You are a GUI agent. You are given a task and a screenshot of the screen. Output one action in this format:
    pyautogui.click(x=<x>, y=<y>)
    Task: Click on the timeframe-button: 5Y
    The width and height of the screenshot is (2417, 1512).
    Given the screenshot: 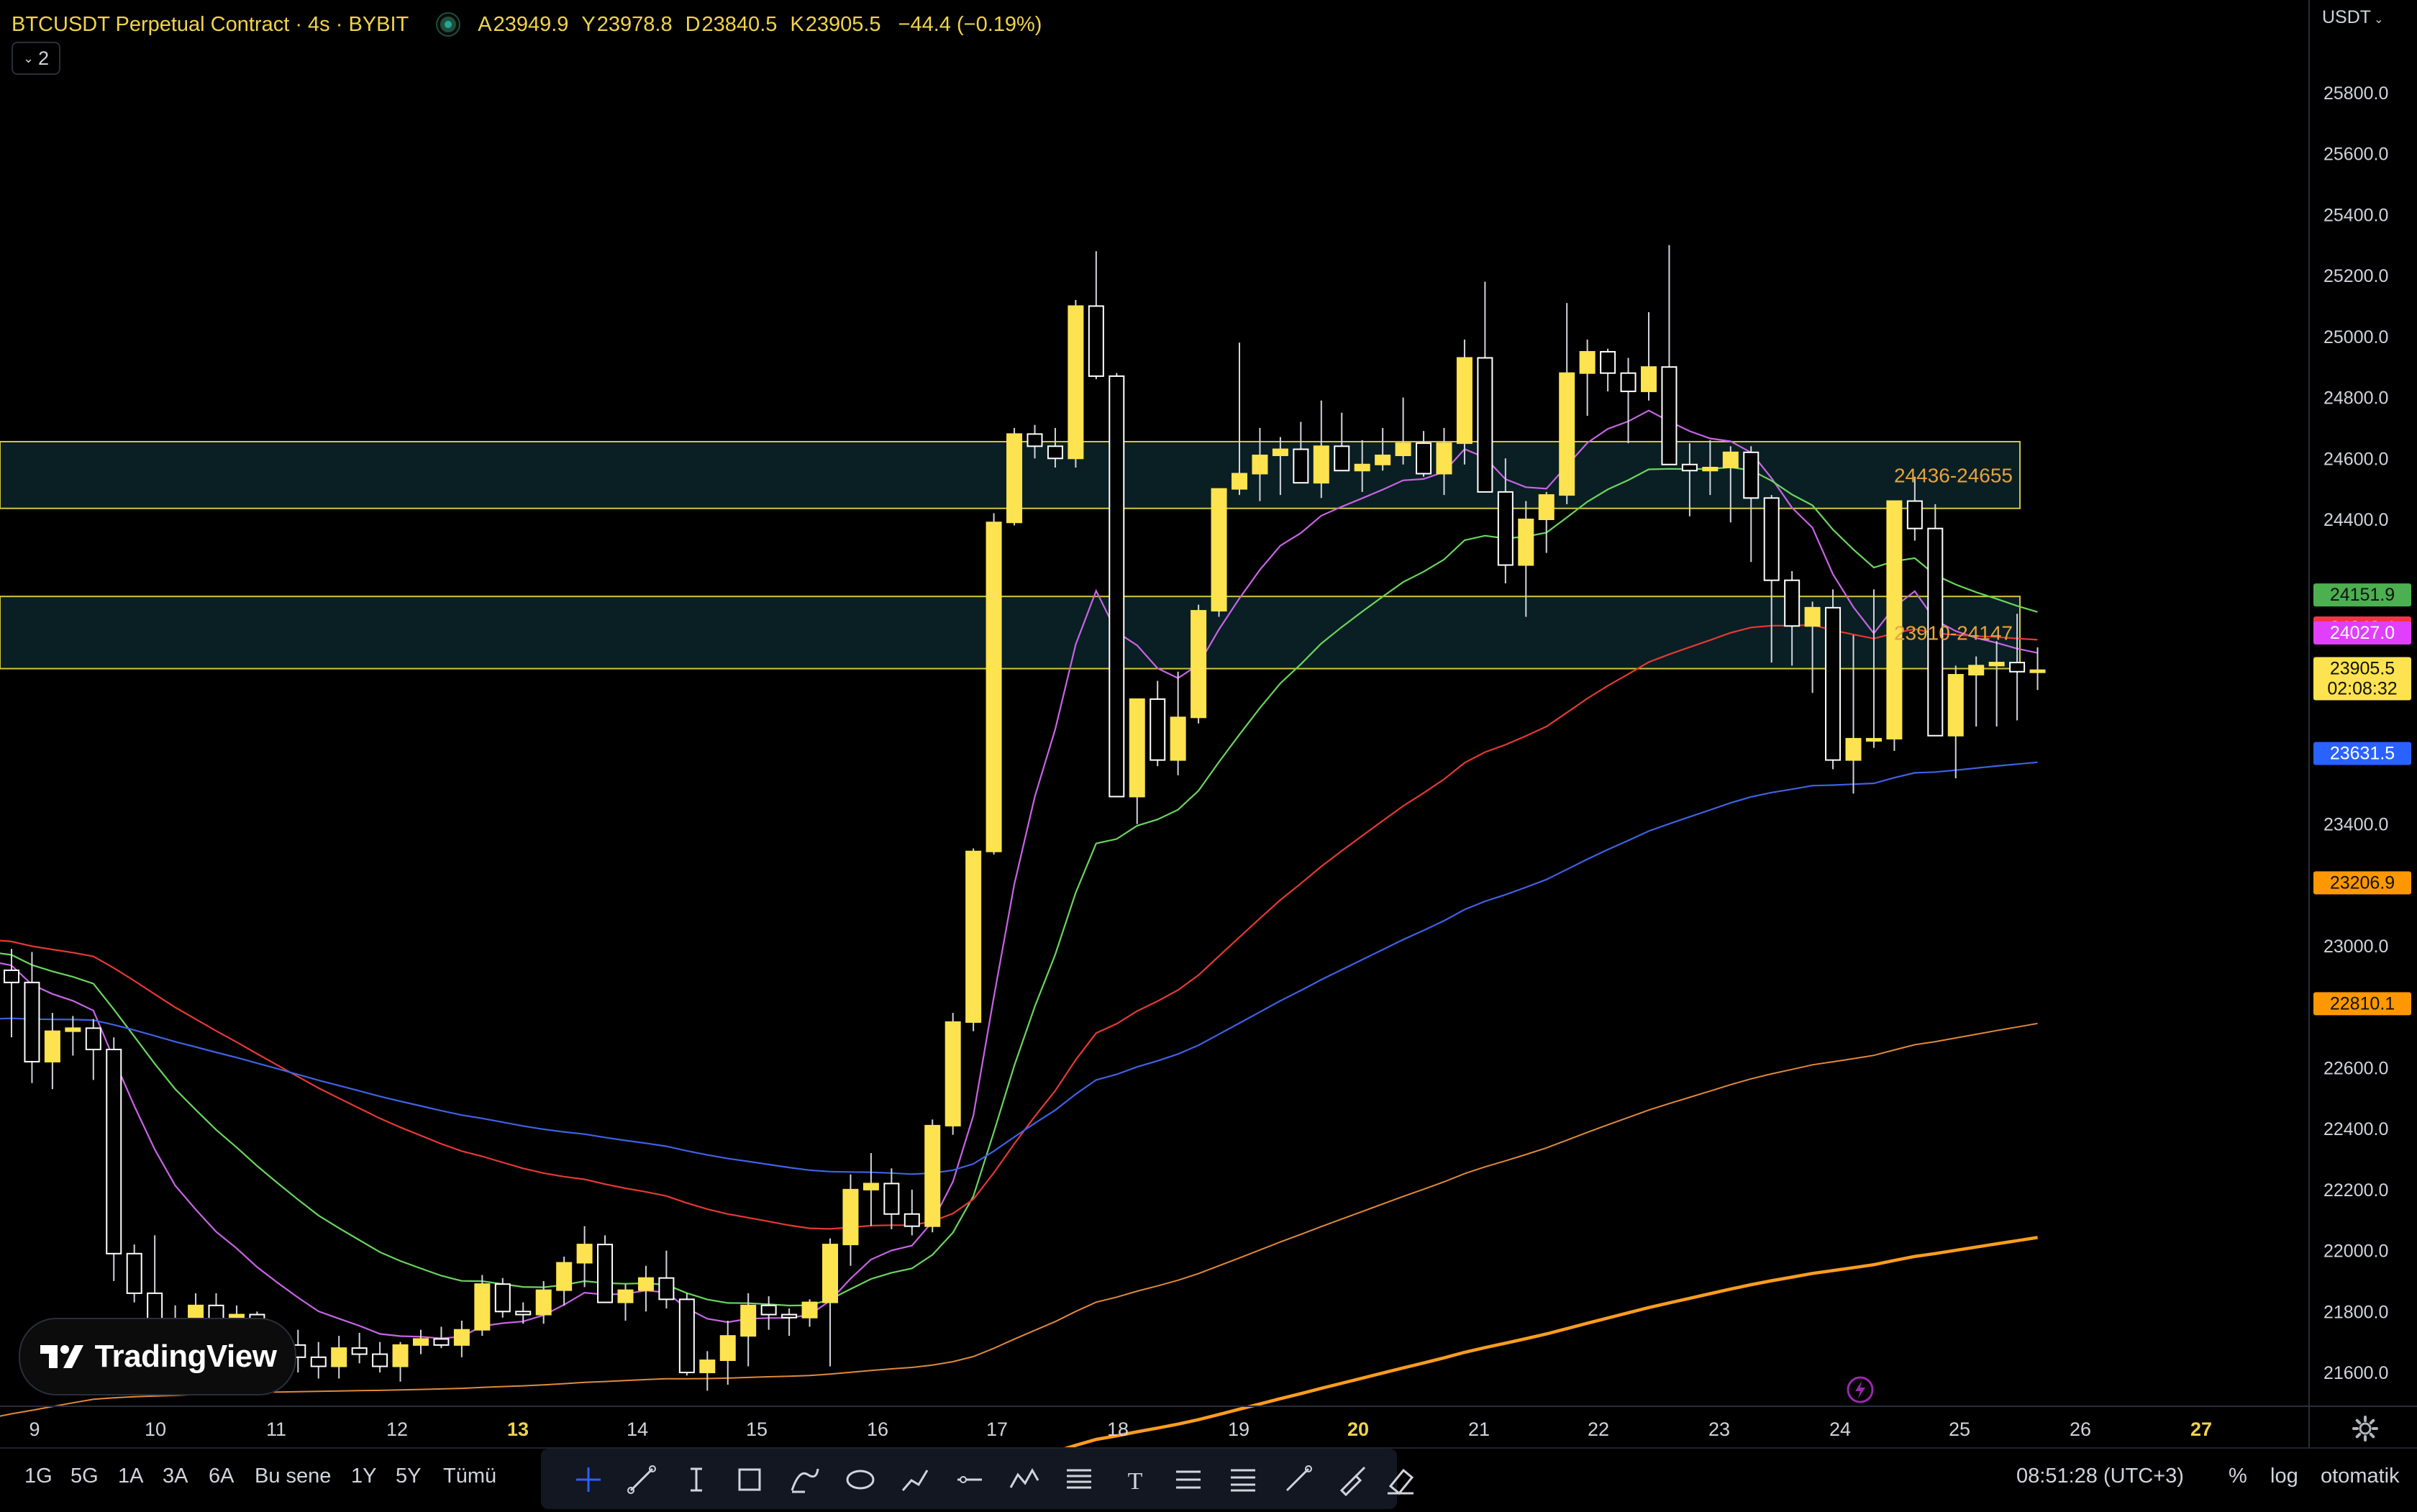 What is the action you would take?
    pyautogui.click(x=409, y=1477)
    